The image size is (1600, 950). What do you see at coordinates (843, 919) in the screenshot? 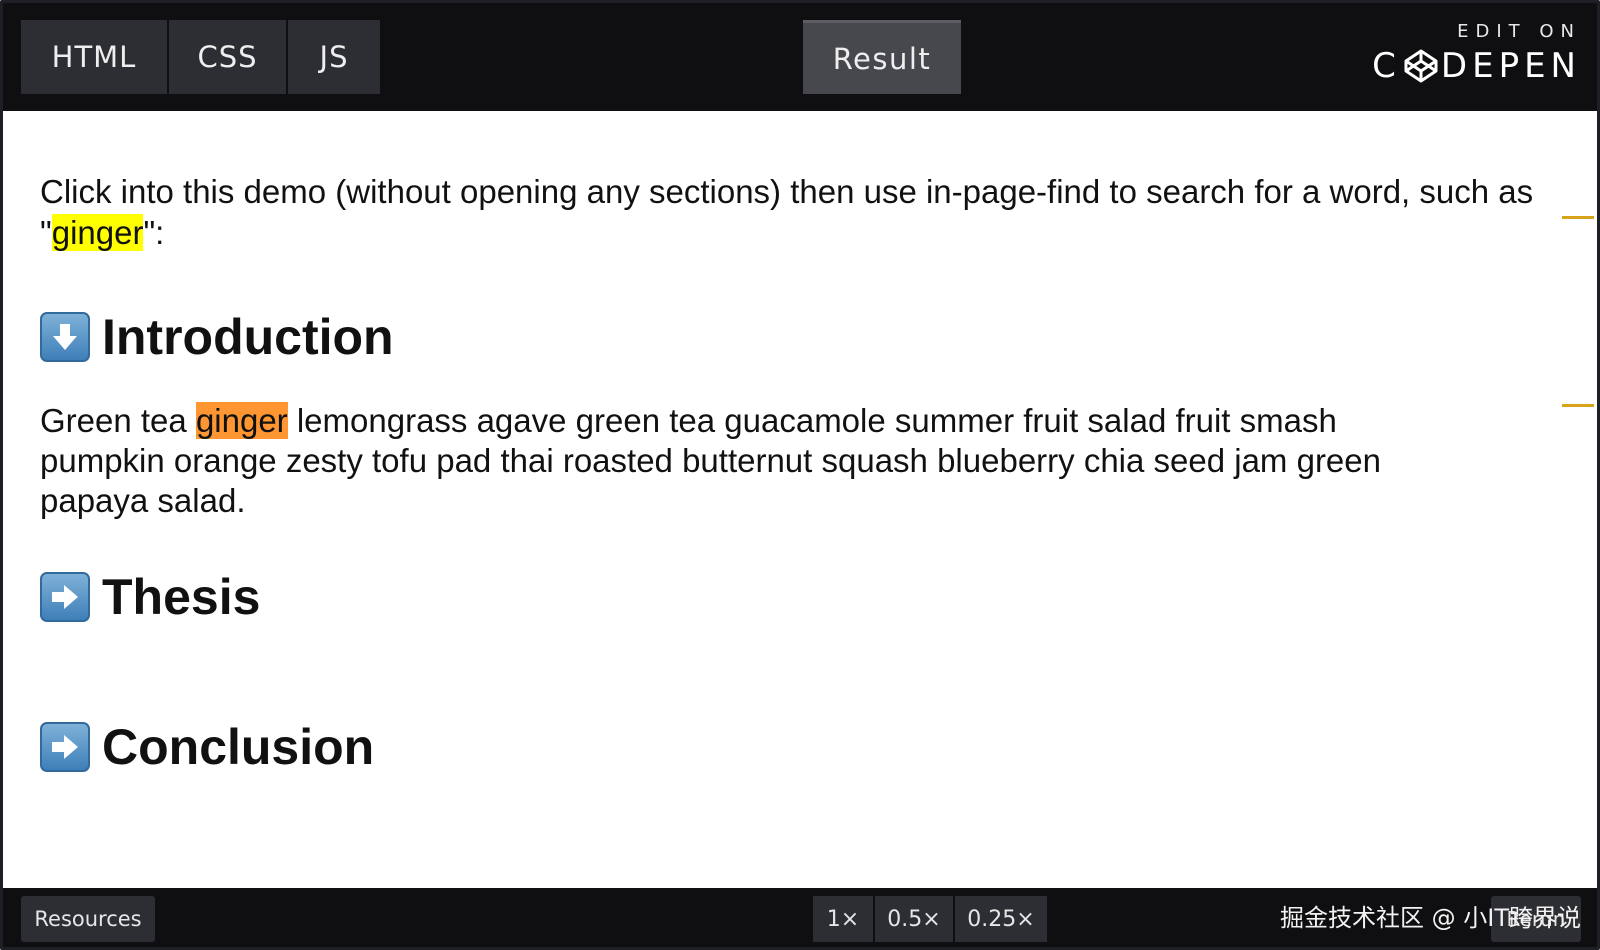
I see `zoom-1x-button: 1×` at bounding box center [843, 919].